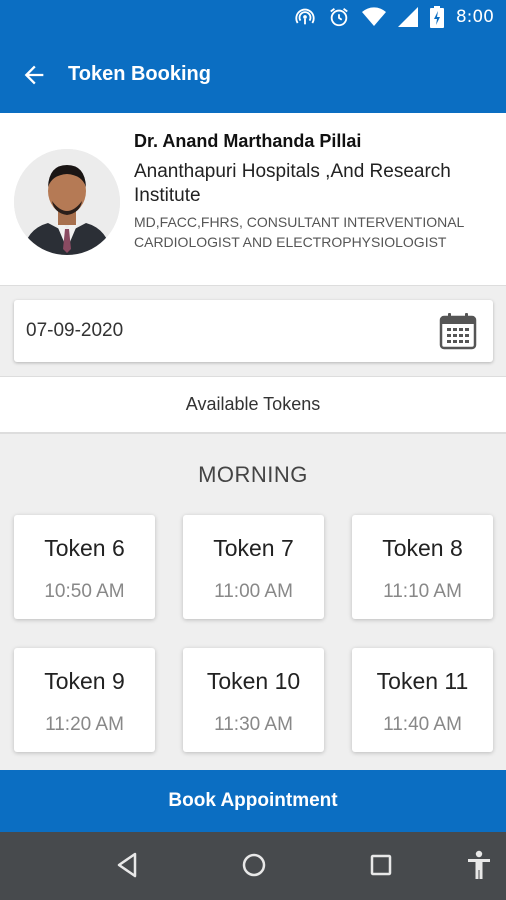 The image size is (506, 900). I want to click on status-bar: 8:00, so click(253, 18).